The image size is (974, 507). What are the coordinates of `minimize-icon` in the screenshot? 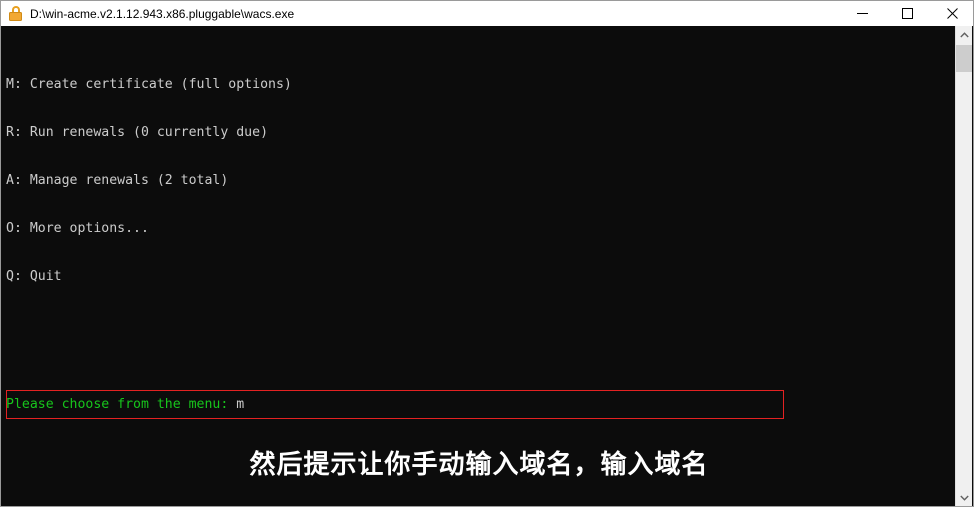 It's located at (862, 13).